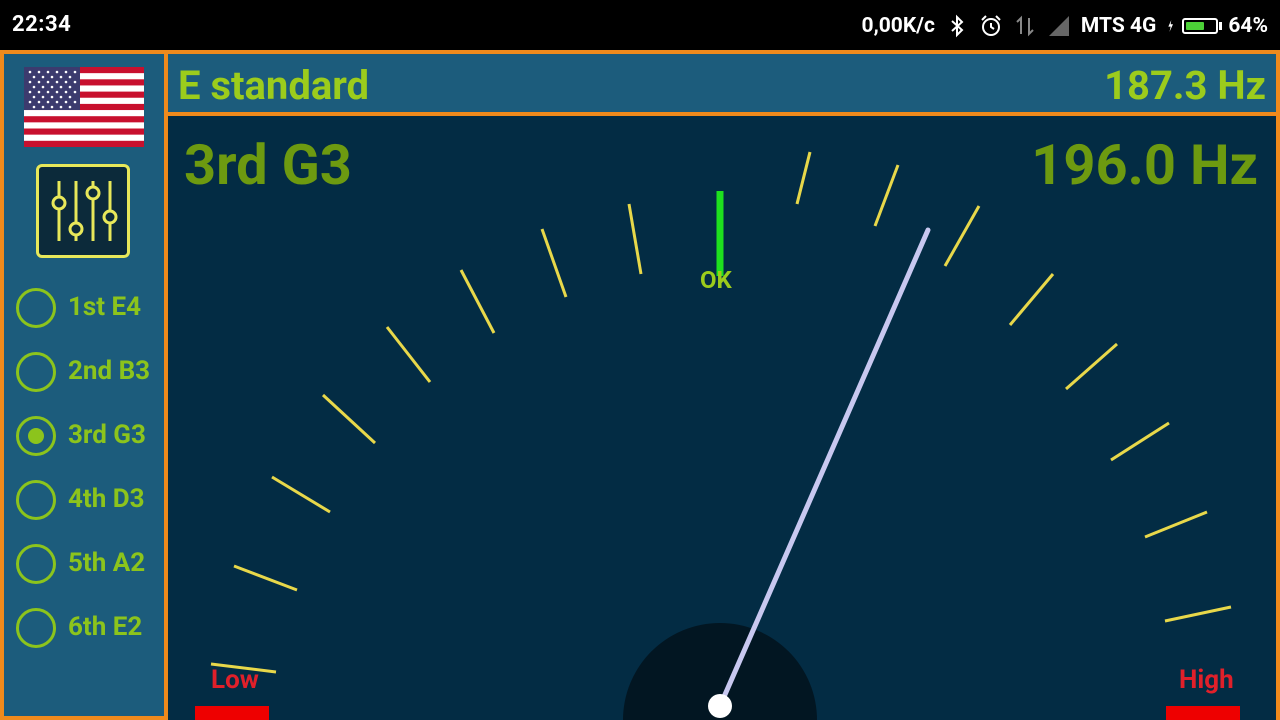 This screenshot has width=1280, height=720. What do you see at coordinates (42, 24) in the screenshot?
I see `status-time: 22:34` at bounding box center [42, 24].